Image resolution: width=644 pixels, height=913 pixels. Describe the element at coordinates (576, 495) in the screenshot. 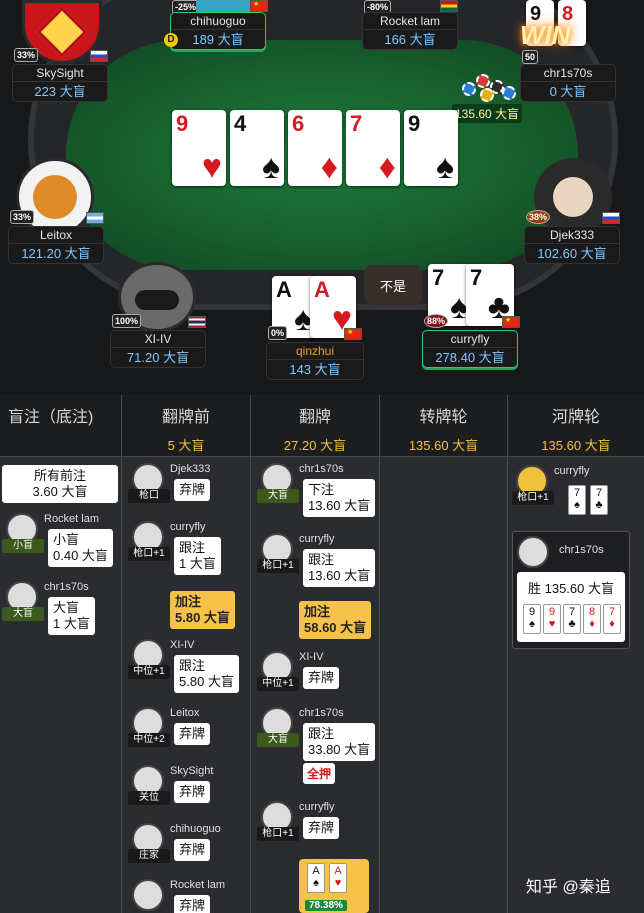

I see `river-action-curryfly: 枪口+1 curryfly 7 ♠ 7 ♣` at that location.